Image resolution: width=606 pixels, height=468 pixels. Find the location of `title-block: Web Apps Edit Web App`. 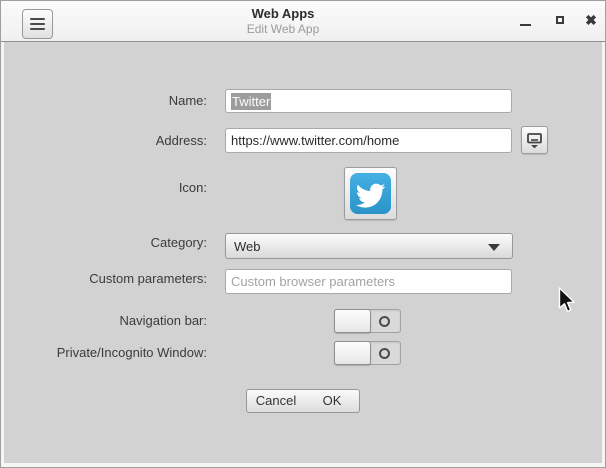

title-block: Web Apps Edit Web App is located at coordinates (283, 21).